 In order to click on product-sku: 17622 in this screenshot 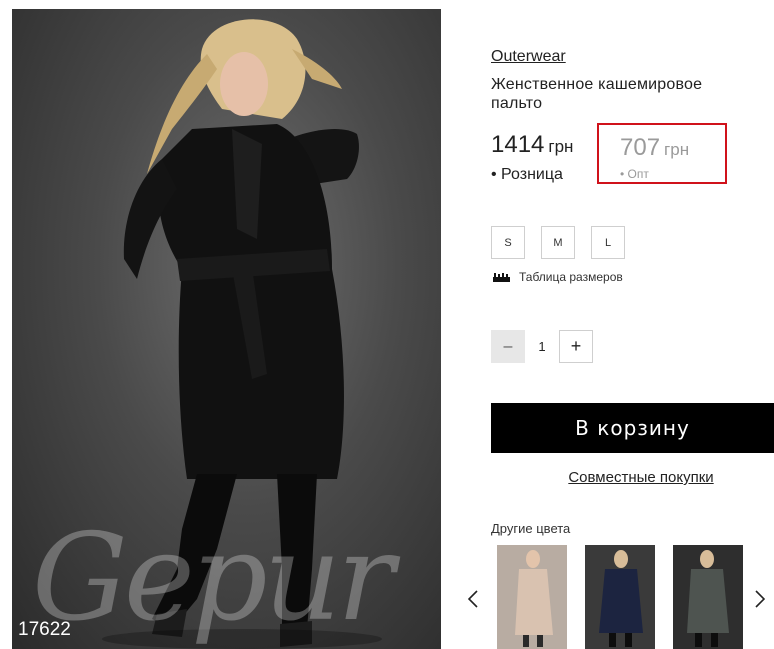, I will do `click(44, 629)`.